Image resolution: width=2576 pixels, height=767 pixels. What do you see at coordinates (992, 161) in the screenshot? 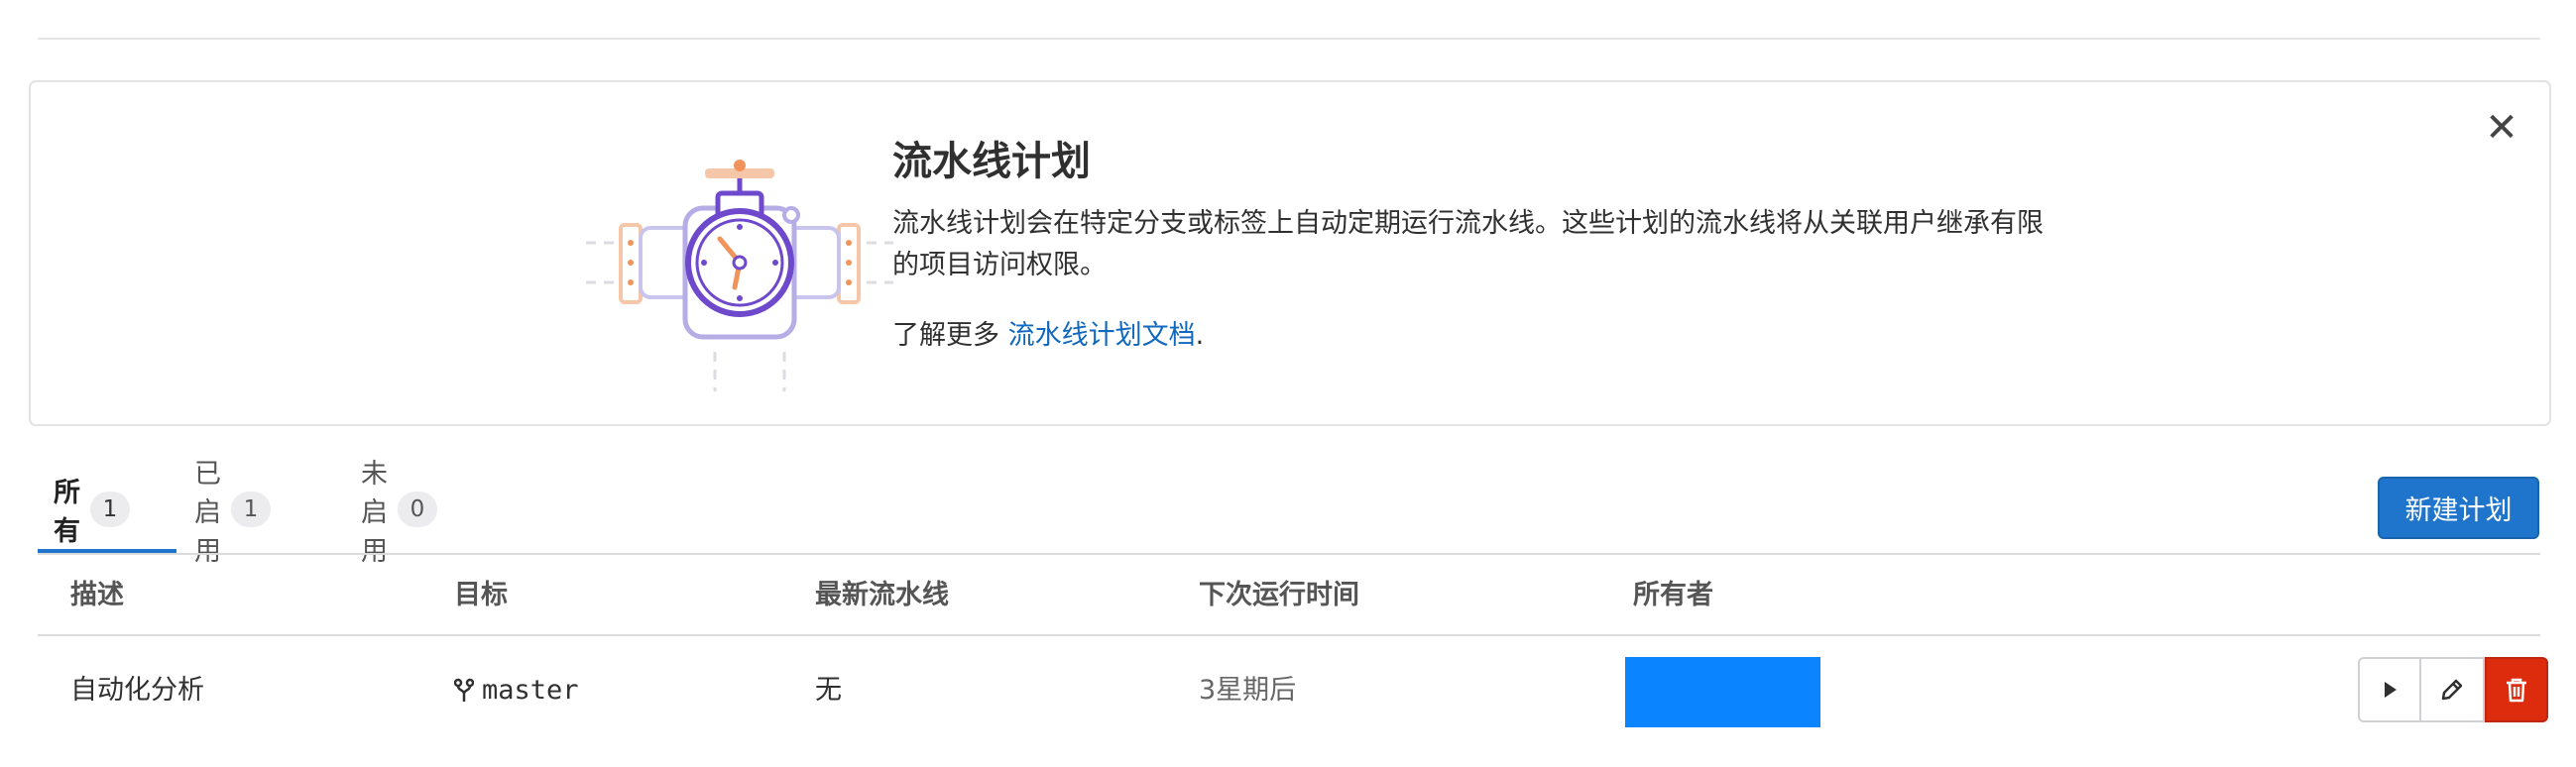
I see `banner-title: 流水线计划` at bounding box center [992, 161].